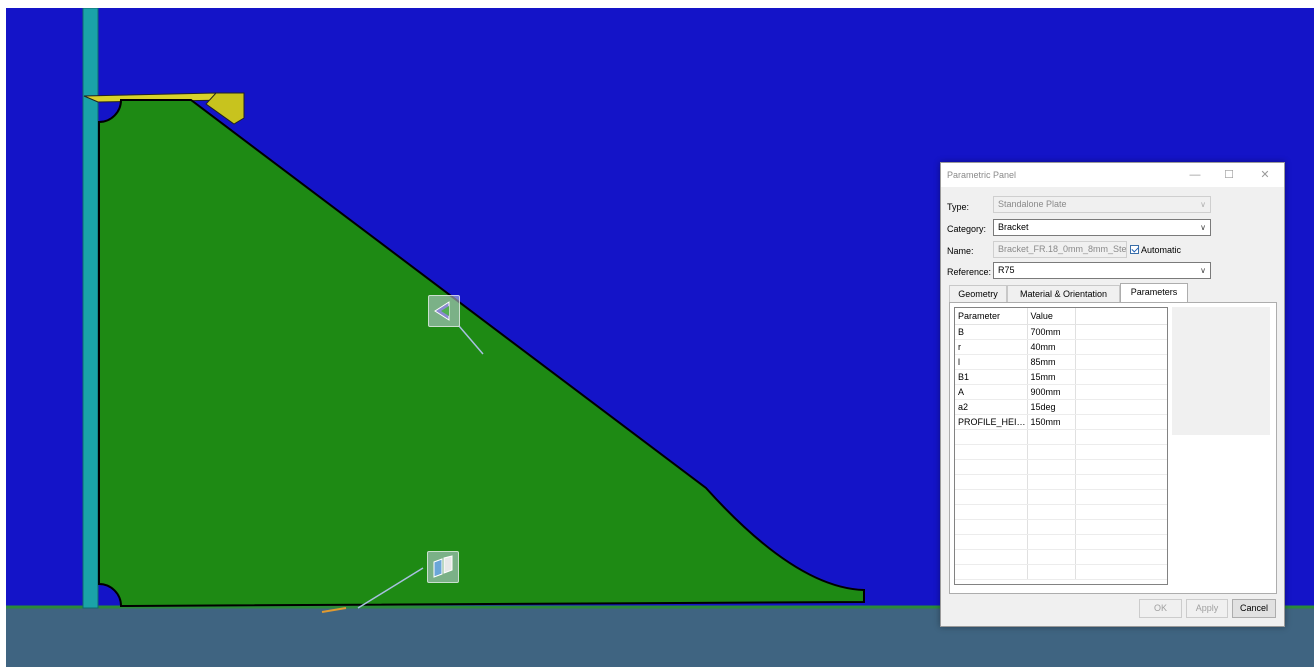 This screenshot has height=667, width=1314. Describe the element at coordinates (1006, 270) in the screenshot. I see `reference-value: R75` at that location.